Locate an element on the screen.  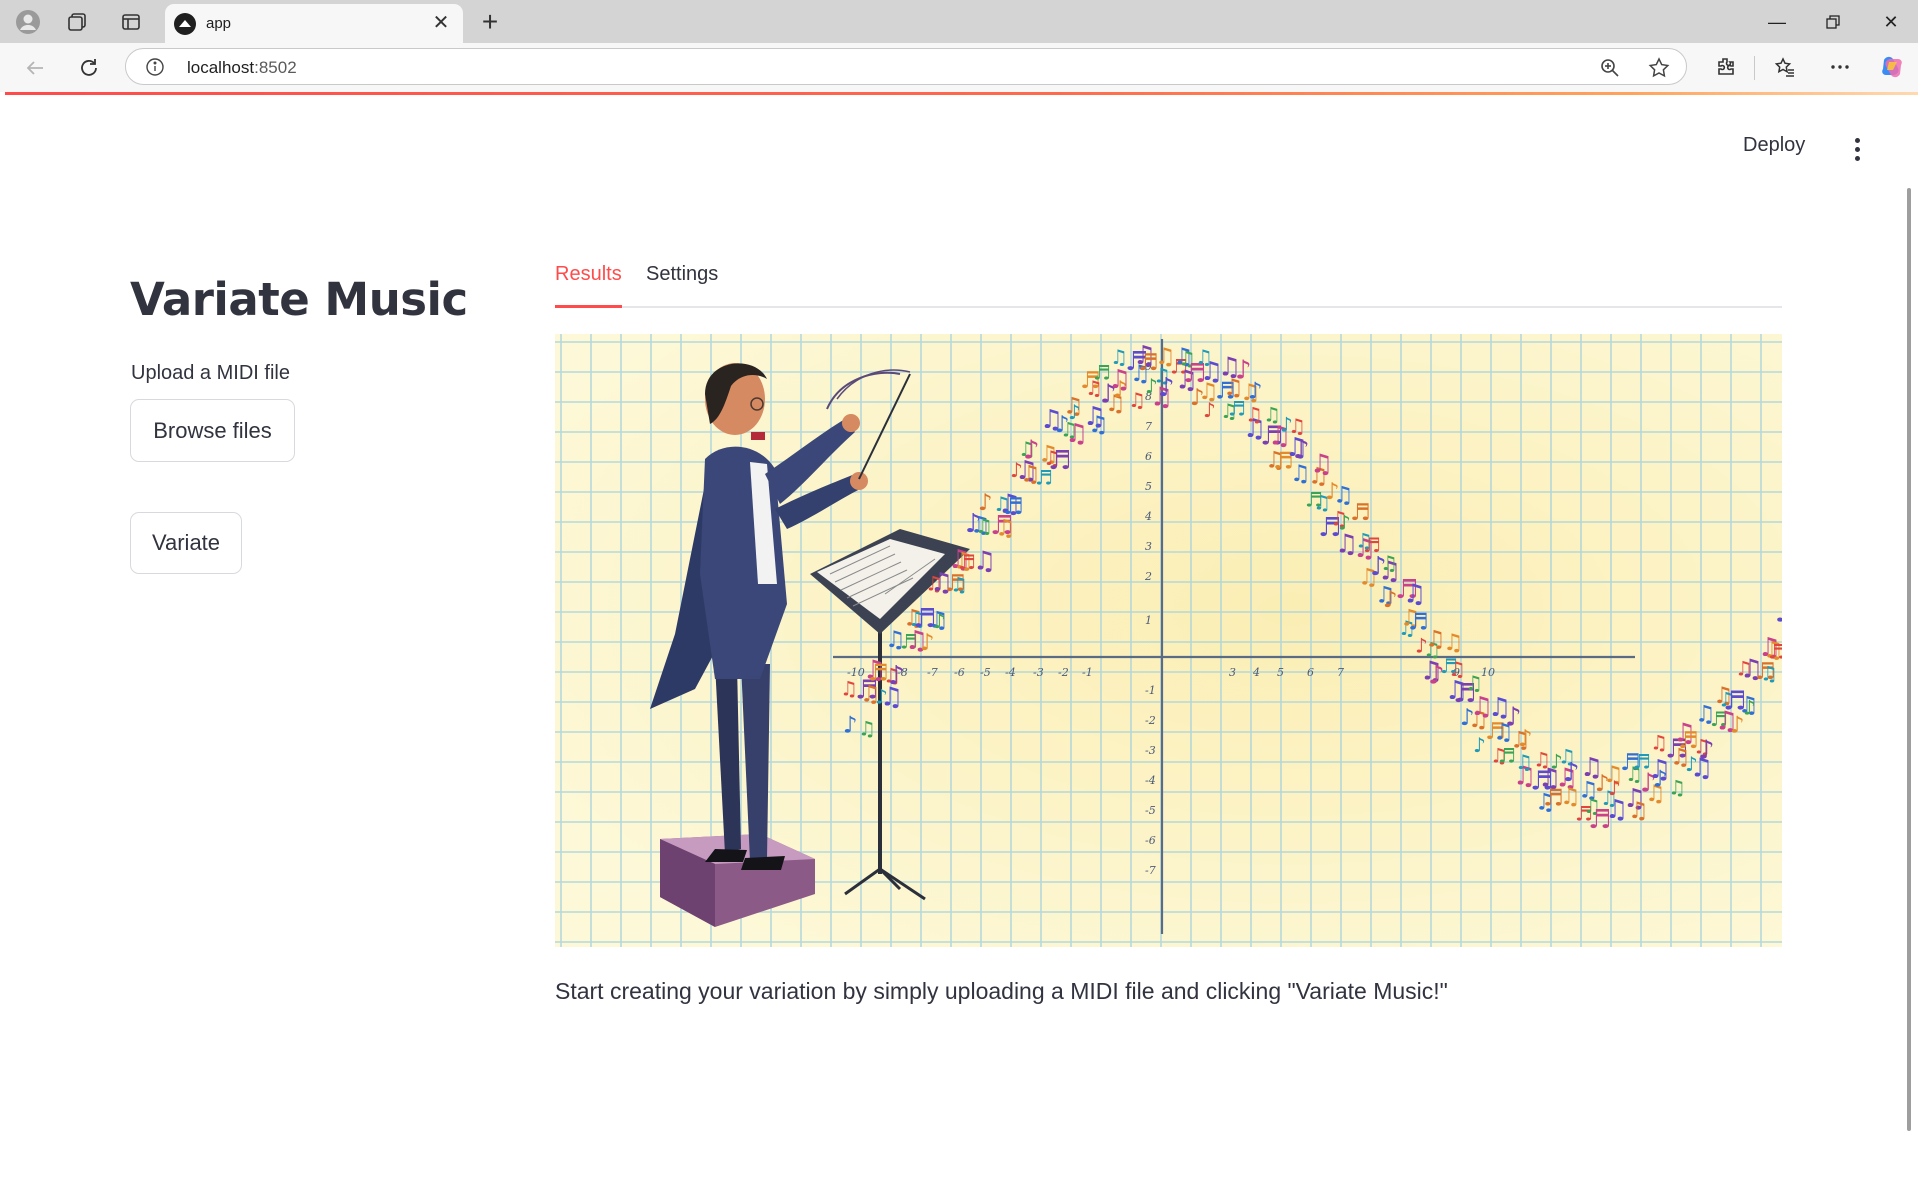
restore-icon is located at coordinates (1833, 22).